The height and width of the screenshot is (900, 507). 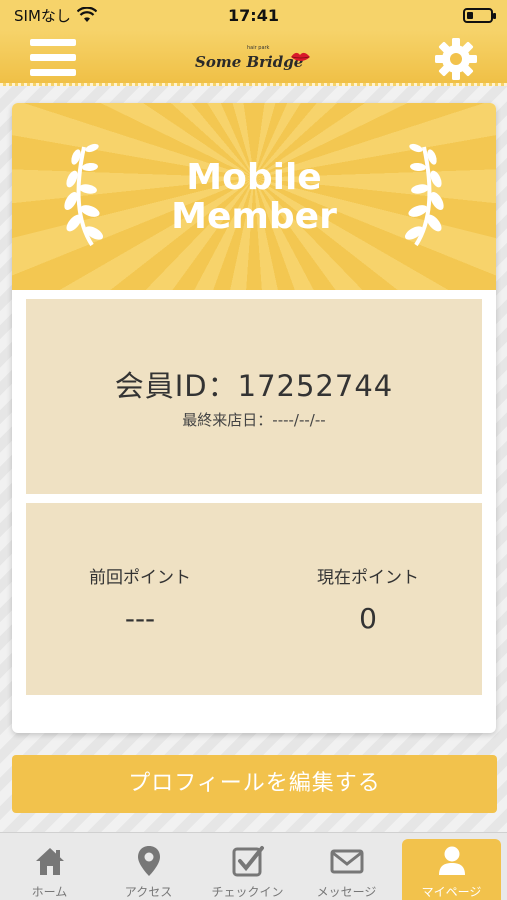 I want to click on tab-bar: ホーム アクセス チェックイン メッセージ マイページ, so click(x=253, y=866).